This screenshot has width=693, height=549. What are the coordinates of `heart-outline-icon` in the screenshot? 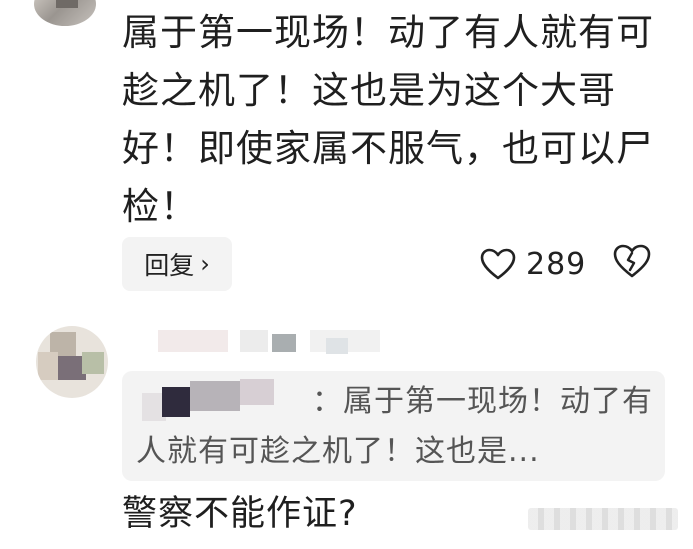 It's located at (498, 264).